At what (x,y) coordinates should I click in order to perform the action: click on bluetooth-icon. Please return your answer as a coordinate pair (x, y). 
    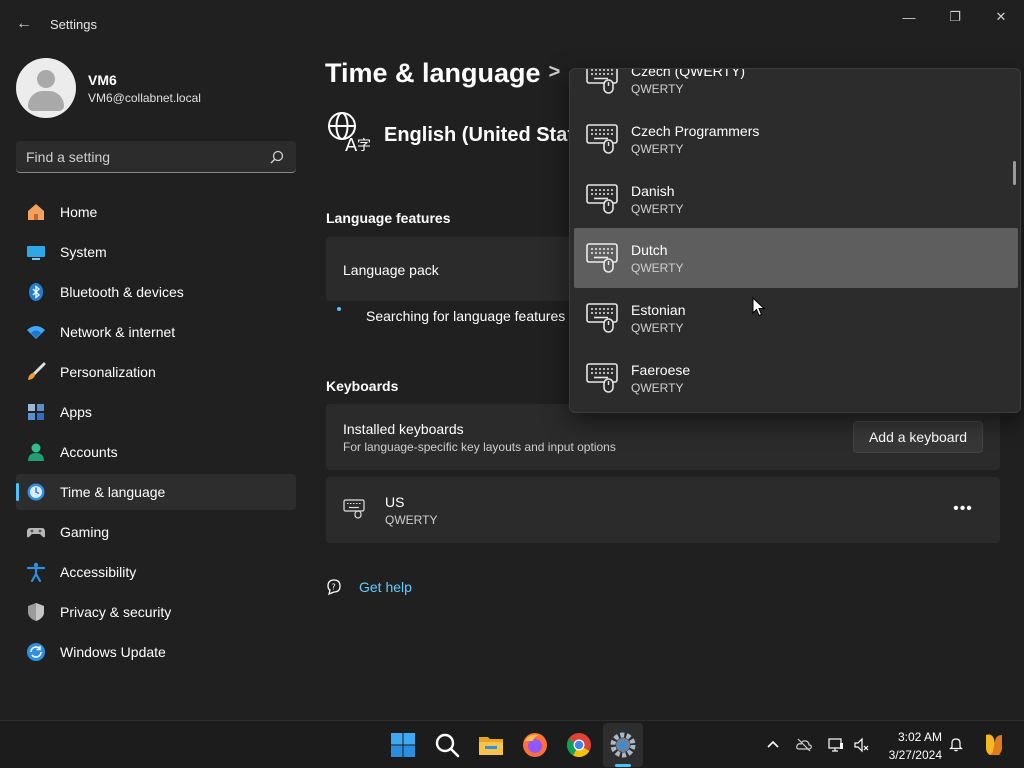
    Looking at the image, I should click on (36, 292).